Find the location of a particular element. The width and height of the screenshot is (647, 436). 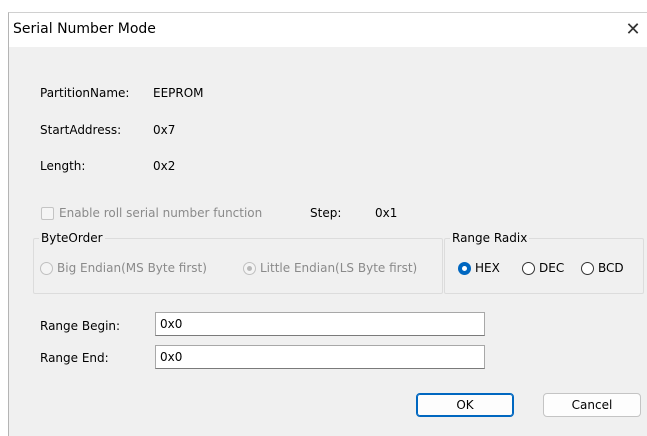

close-icon: ✕ is located at coordinates (633, 30).